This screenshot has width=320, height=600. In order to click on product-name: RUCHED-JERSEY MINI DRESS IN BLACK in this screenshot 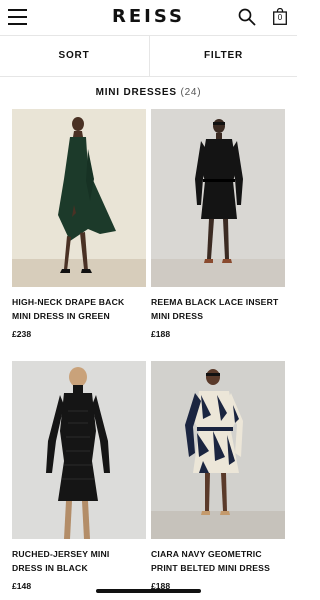, I will do `click(82, 561)`.